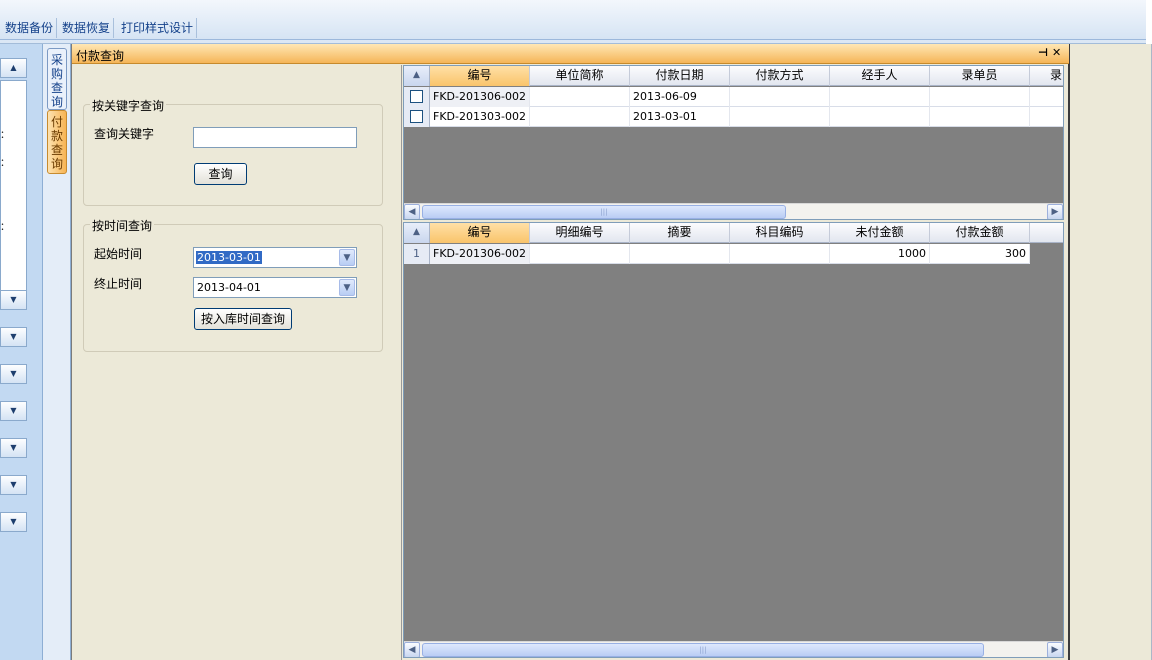 The image size is (1152, 660). I want to click on column-header: 经手人, so click(880, 76).